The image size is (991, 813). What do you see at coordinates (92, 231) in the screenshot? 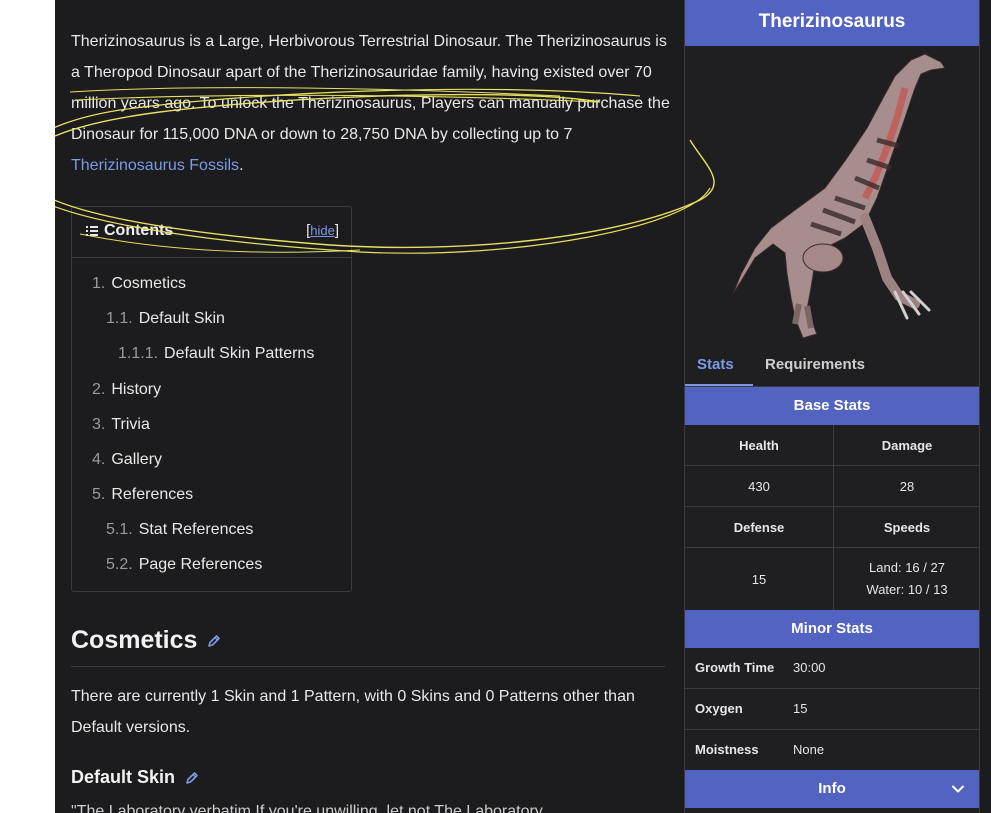
I see `list-icon` at bounding box center [92, 231].